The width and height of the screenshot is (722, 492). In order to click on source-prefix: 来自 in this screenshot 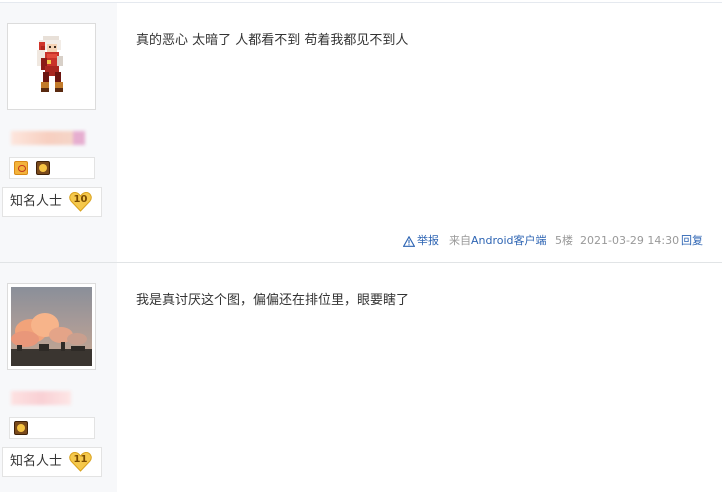, I will do `click(460, 240)`.